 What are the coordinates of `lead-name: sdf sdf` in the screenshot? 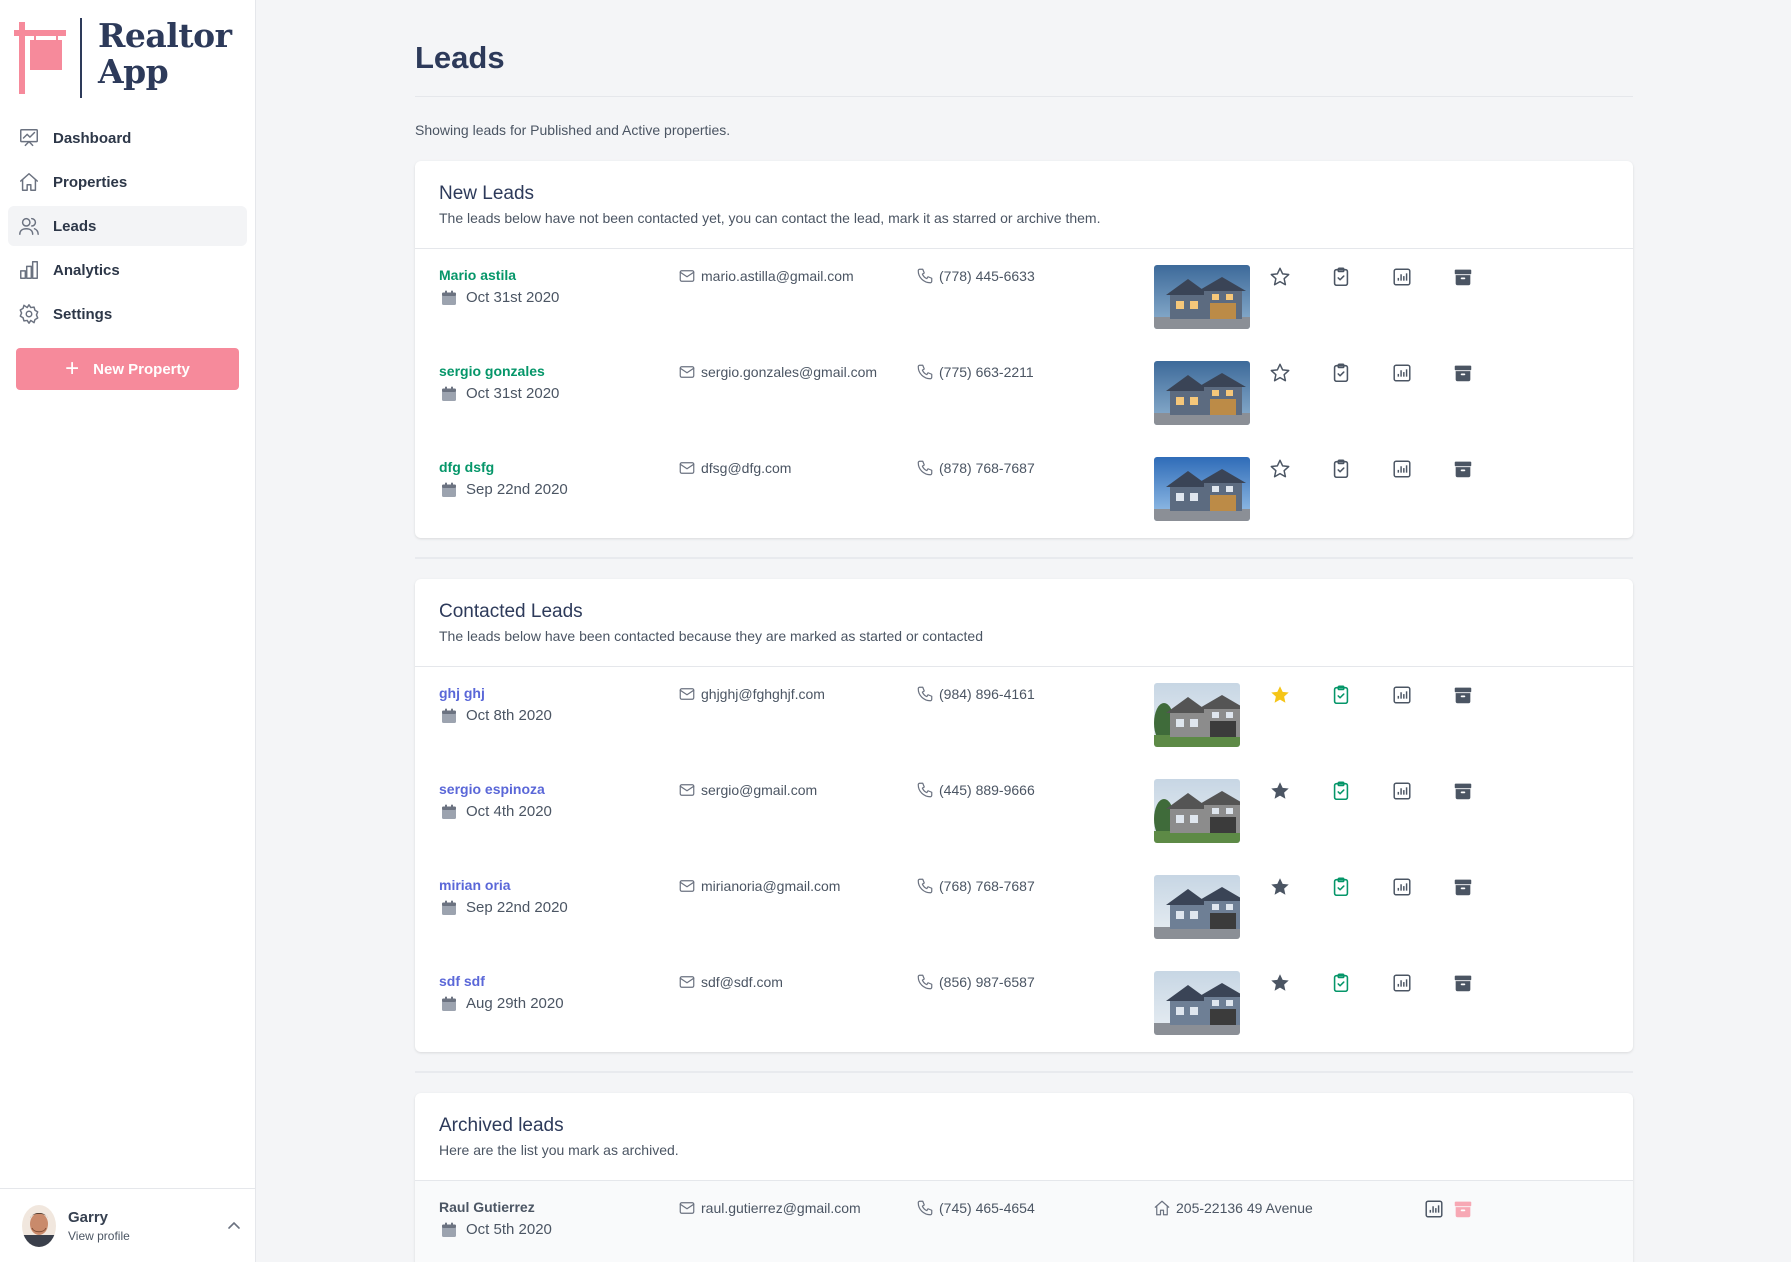 It's located at (462, 981).